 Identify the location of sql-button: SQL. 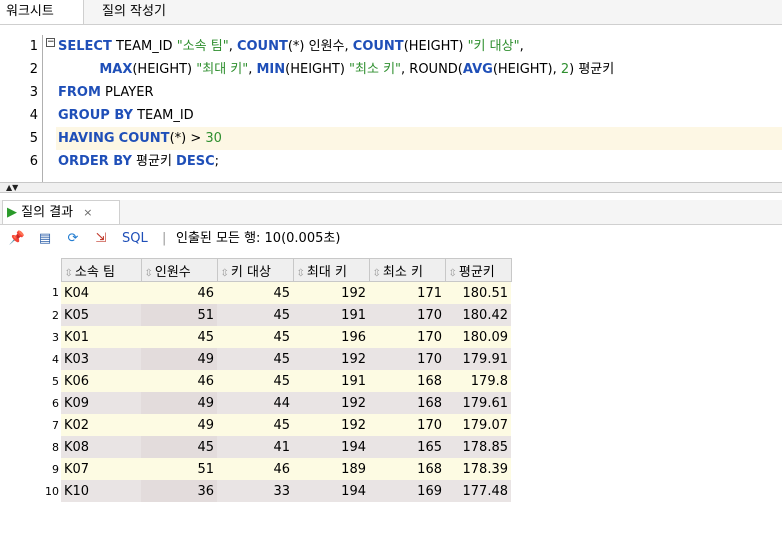
(135, 239).